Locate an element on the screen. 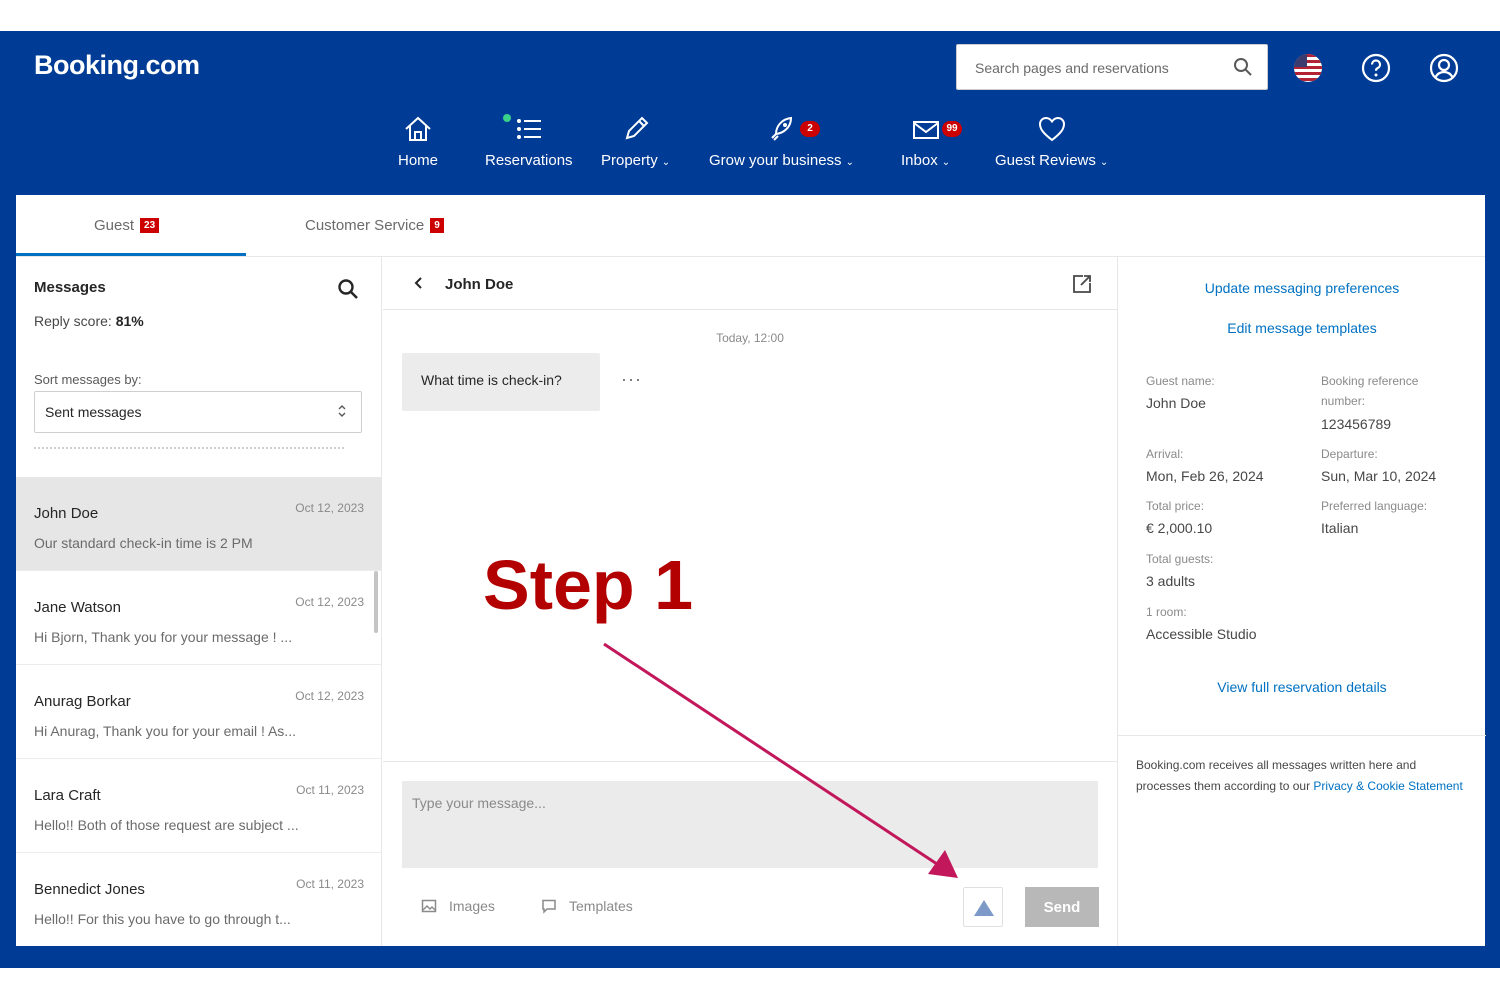  details-divider is located at coordinates (1302, 735).